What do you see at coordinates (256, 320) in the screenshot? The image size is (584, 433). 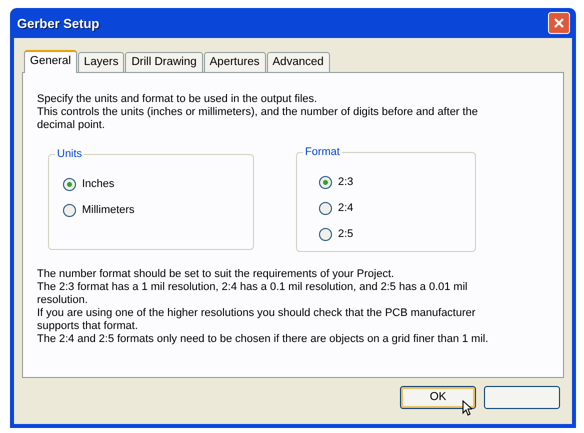 I see `note-text: If you are using one of the higher resolutions you should check that the PCB manufacturer supports that format.` at bounding box center [256, 320].